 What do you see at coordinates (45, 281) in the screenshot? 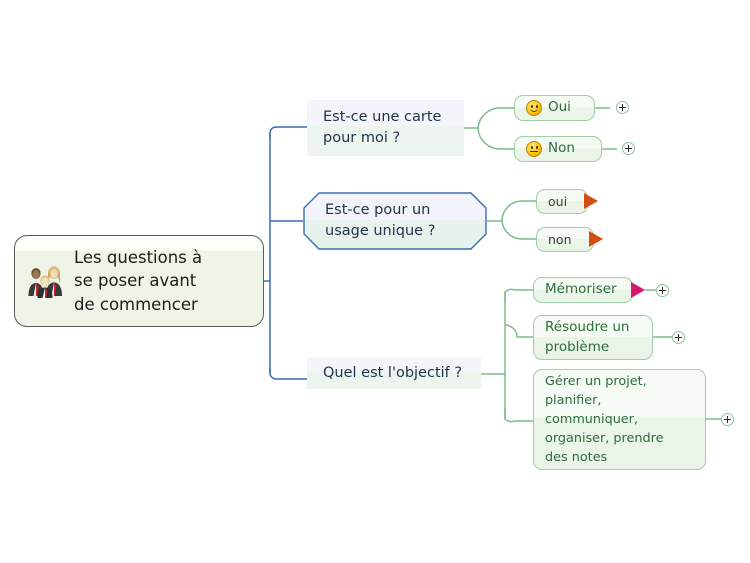
I see `people-group-icon` at bounding box center [45, 281].